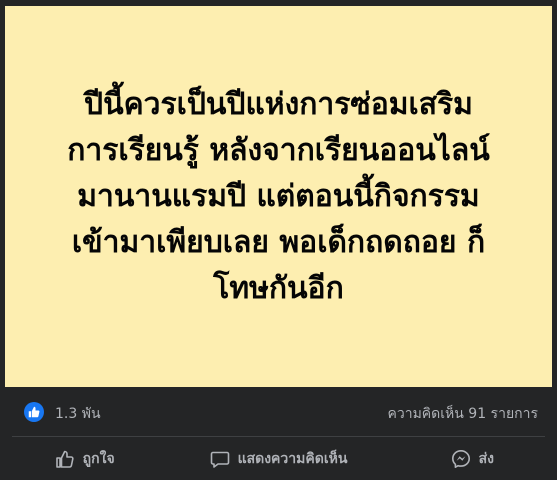 The width and height of the screenshot is (557, 480). What do you see at coordinates (278, 436) in the screenshot?
I see `divider` at bounding box center [278, 436].